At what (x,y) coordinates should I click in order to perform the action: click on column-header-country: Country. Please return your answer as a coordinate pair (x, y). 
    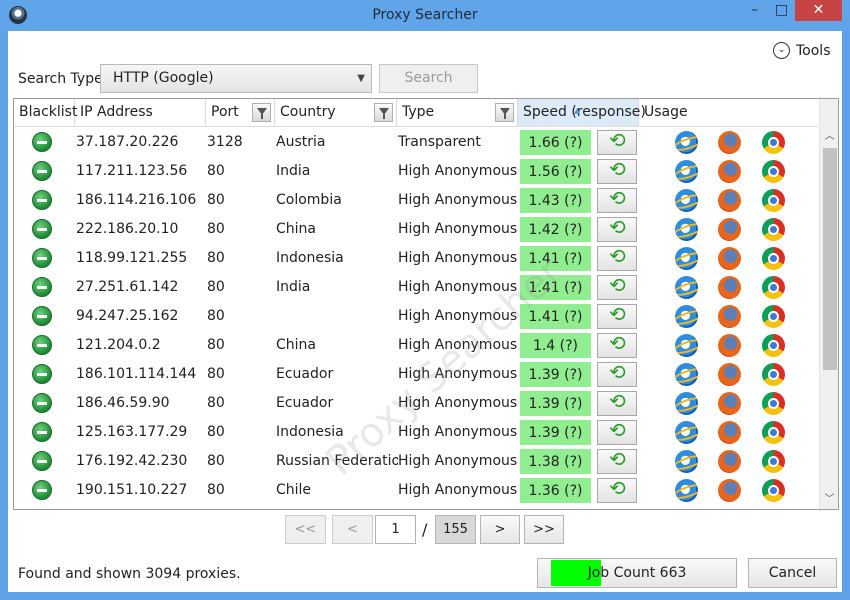
    Looking at the image, I should click on (336, 112).